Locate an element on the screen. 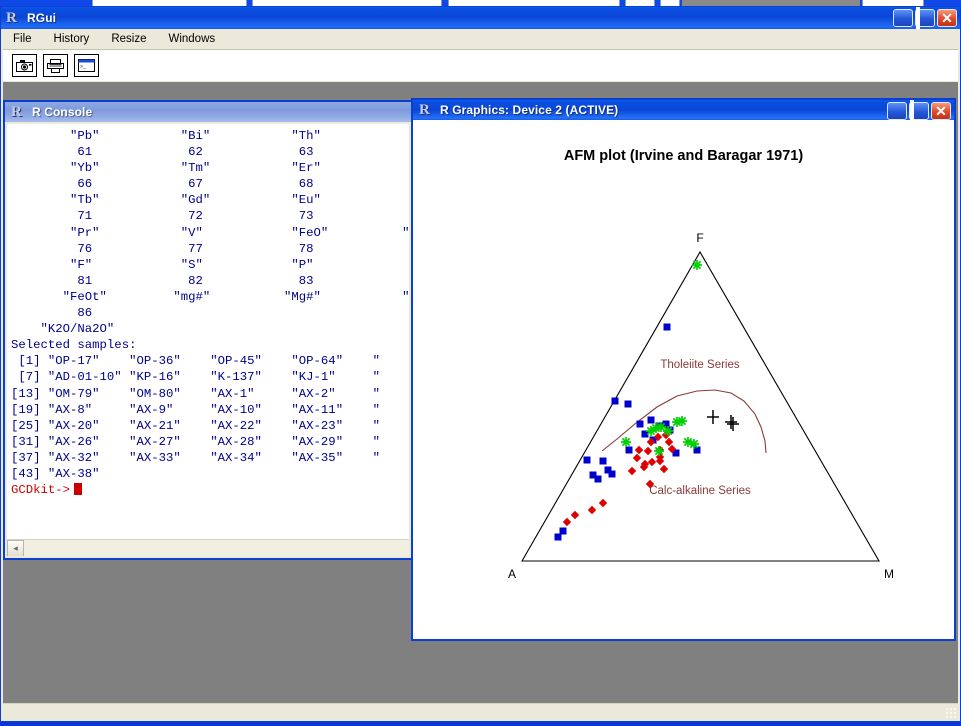 The height and width of the screenshot is (726, 961). console-line: 76 77 78 is located at coordinates (162, 248).